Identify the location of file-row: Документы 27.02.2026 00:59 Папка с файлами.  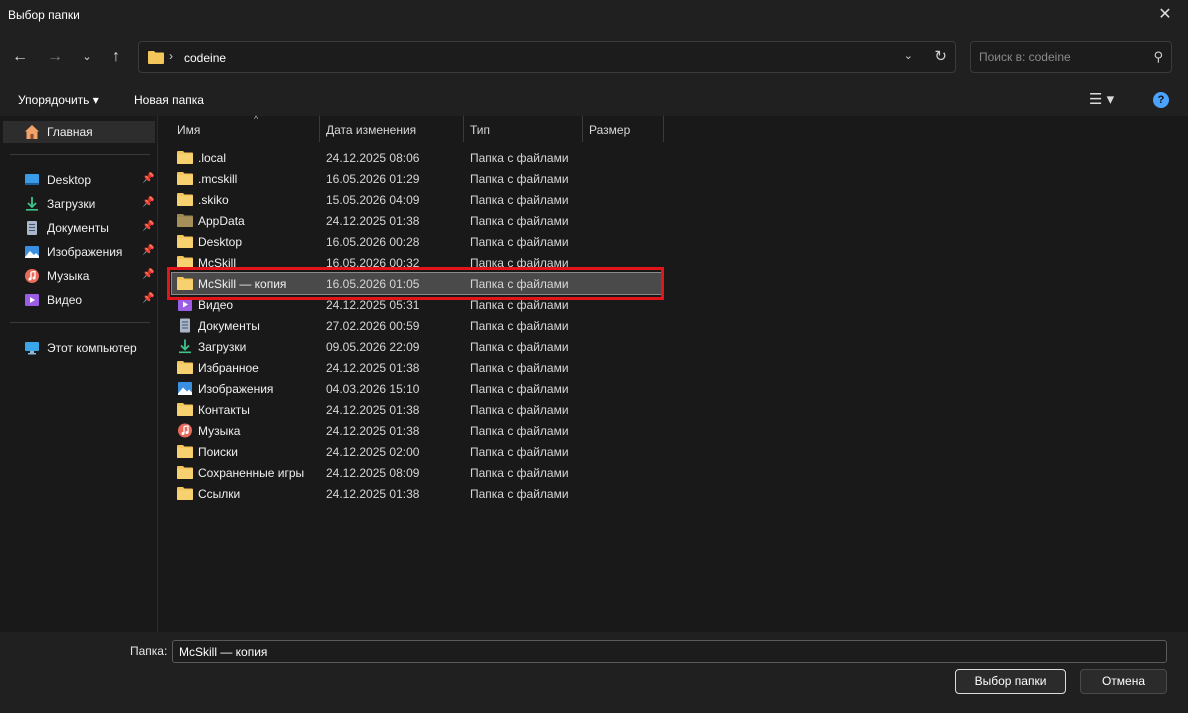
(416, 325).